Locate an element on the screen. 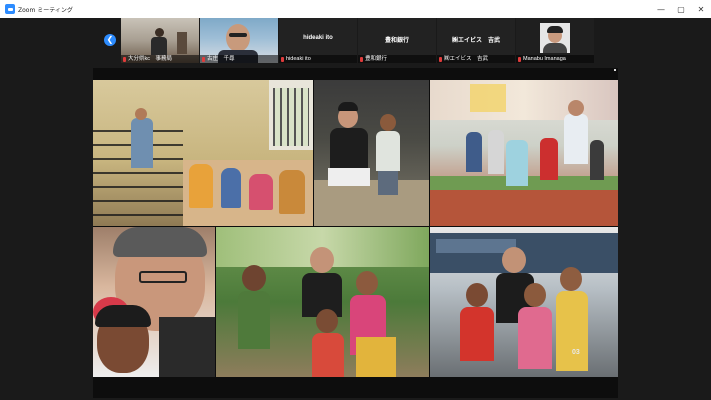 The image size is (711, 400). window-controls: — ▢ ✕ is located at coordinates (681, 9).